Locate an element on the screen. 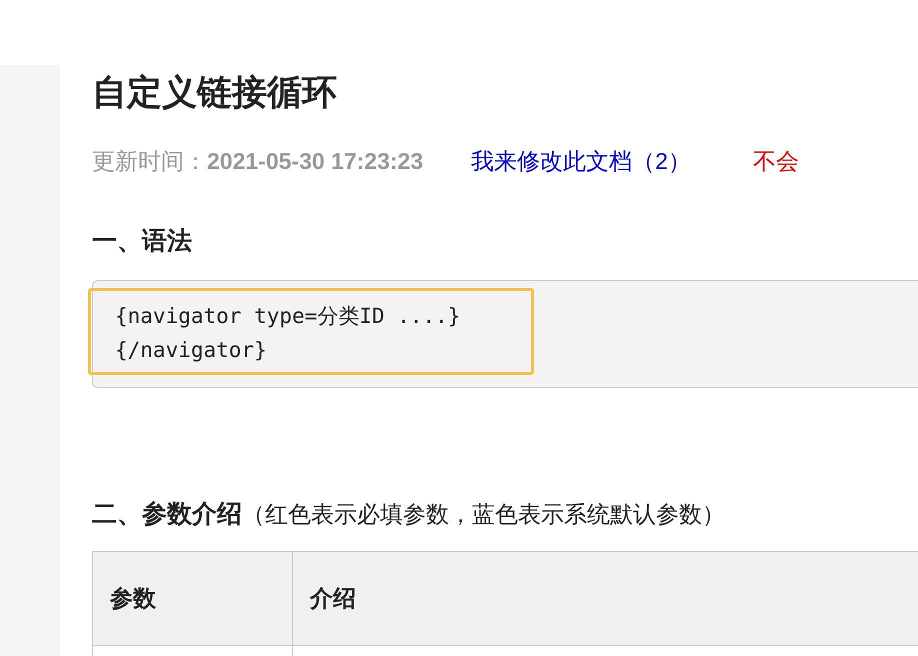  section-note: （红色表示必填参数，蓝色表示系统默认参数） is located at coordinates (483, 514).